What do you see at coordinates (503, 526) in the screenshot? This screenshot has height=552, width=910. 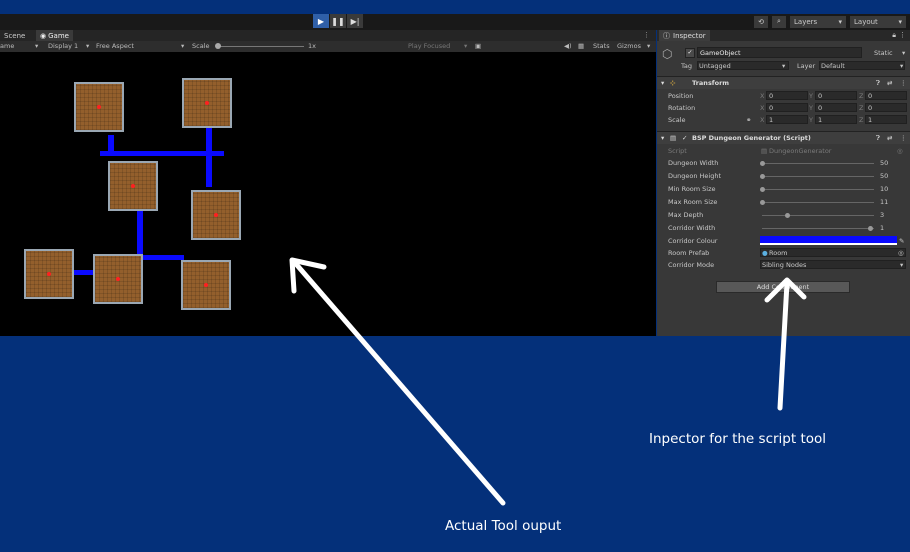 I see `output-caption: Actual Tool ouput` at bounding box center [503, 526].